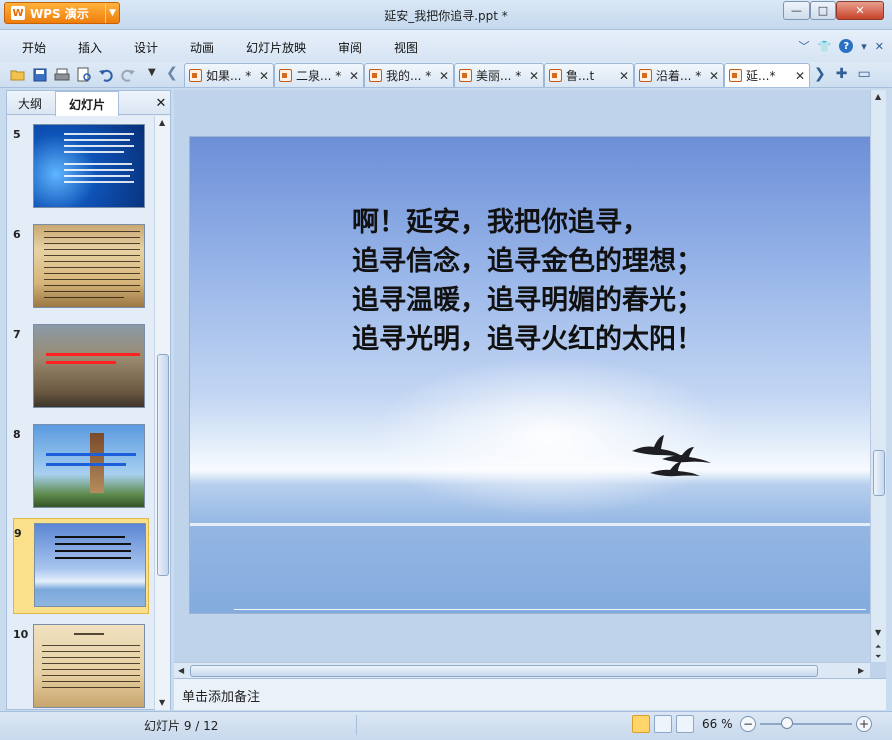  What do you see at coordinates (350, 47) in the screenshot?
I see `menu-review: 审阅` at bounding box center [350, 47].